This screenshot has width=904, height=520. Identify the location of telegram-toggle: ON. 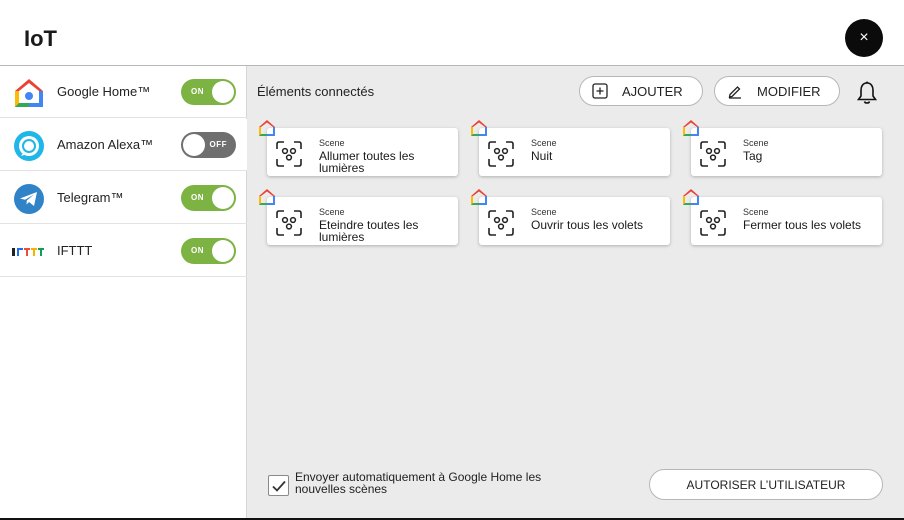
(208, 198).